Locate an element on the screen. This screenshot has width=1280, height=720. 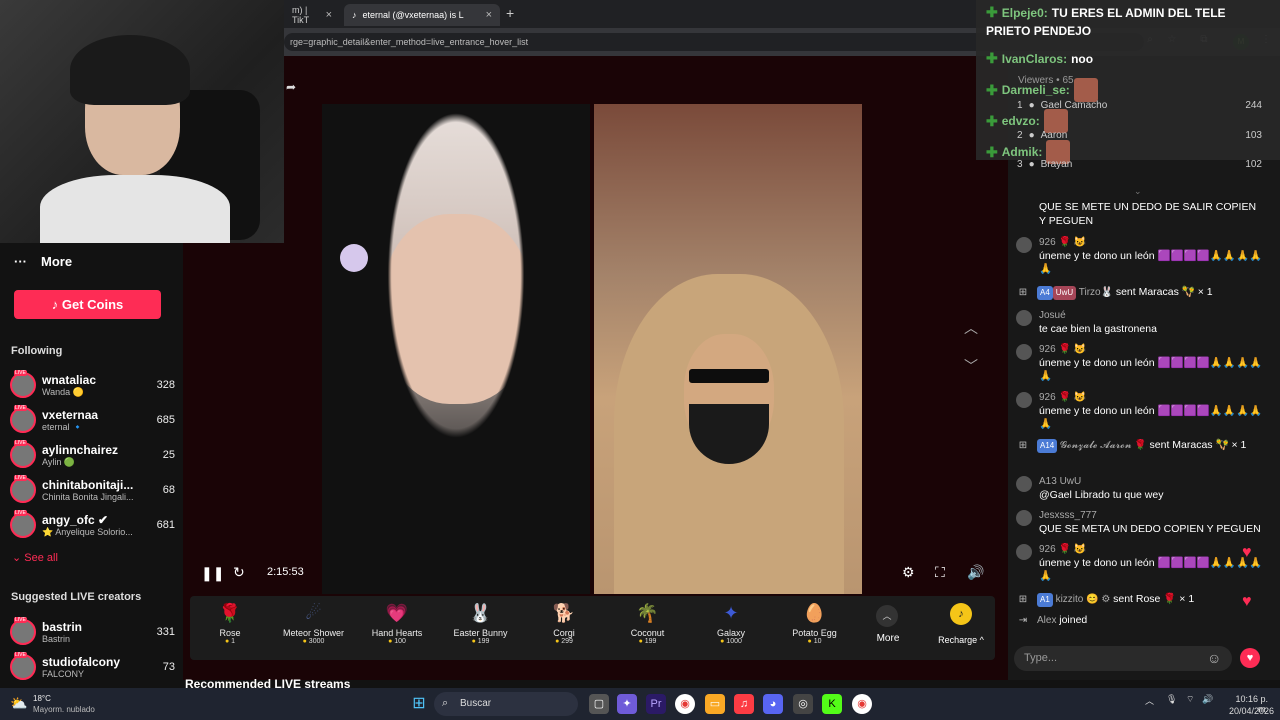
chat-username: Tirzo🐰 is located at coordinates (1096, 292).